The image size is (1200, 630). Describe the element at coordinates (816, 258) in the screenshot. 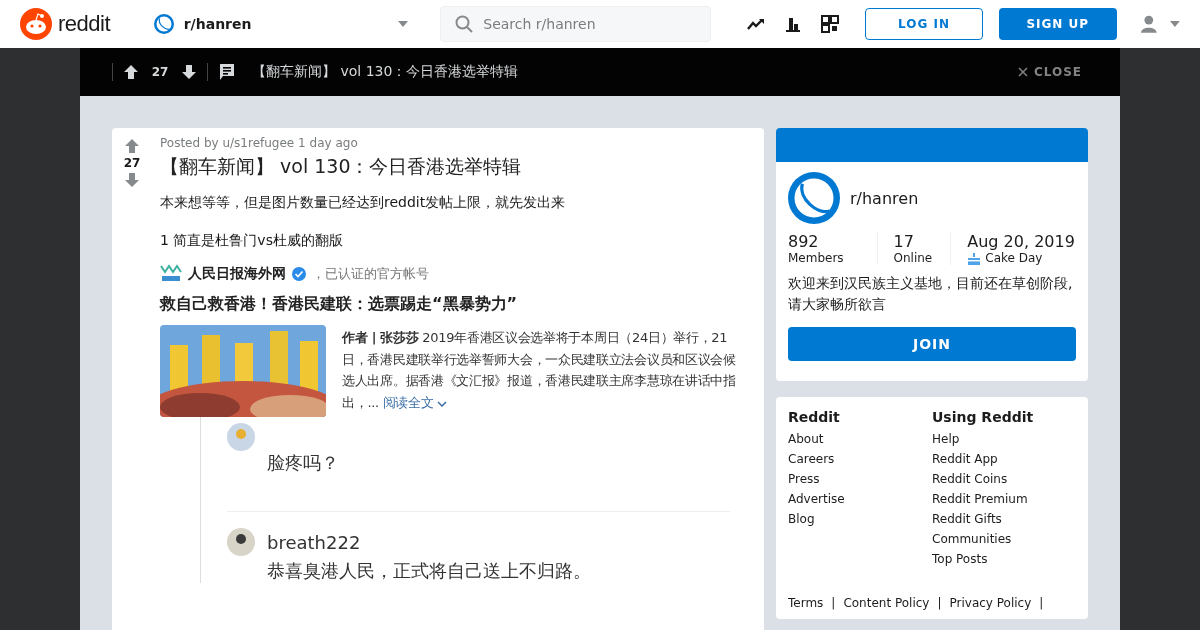

I see `stat-label: Members` at that location.